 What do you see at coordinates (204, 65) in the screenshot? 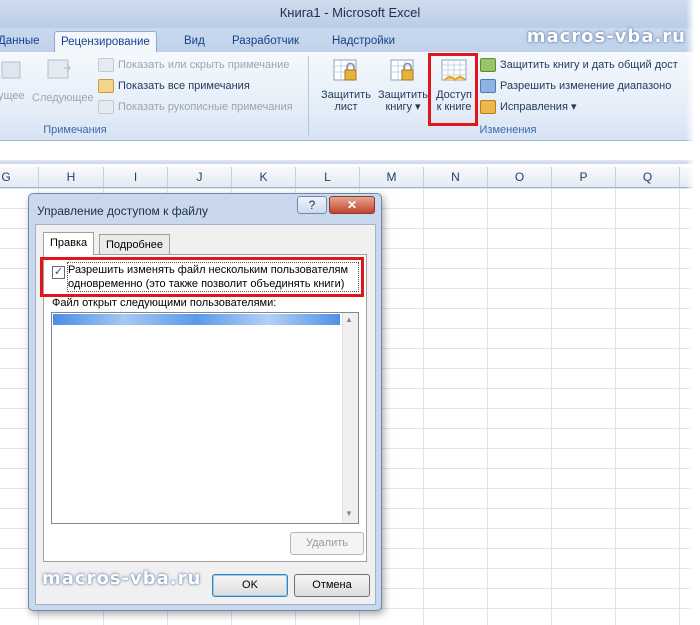
I see `show-hide-comment-label: Показать или скрыть примечание` at bounding box center [204, 65].